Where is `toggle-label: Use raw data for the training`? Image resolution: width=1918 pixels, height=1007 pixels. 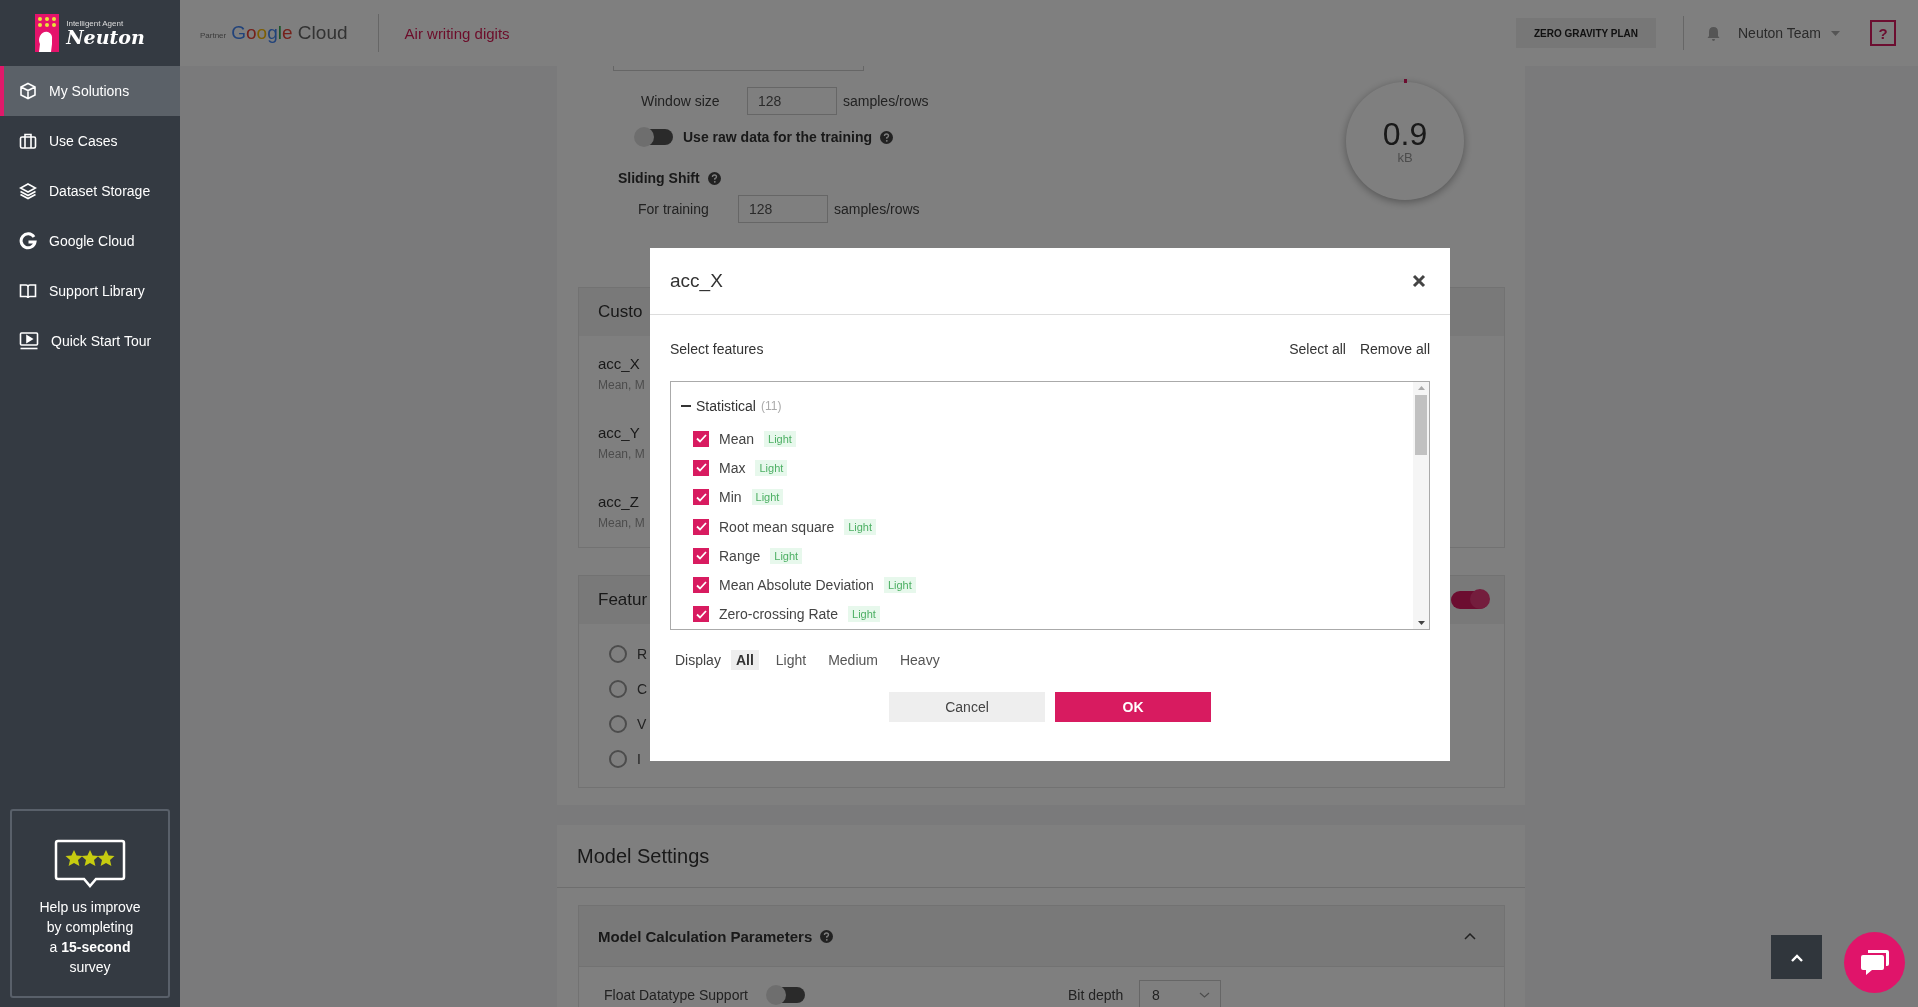
toggle-label: Use raw data for the training is located at coordinates (778, 137).